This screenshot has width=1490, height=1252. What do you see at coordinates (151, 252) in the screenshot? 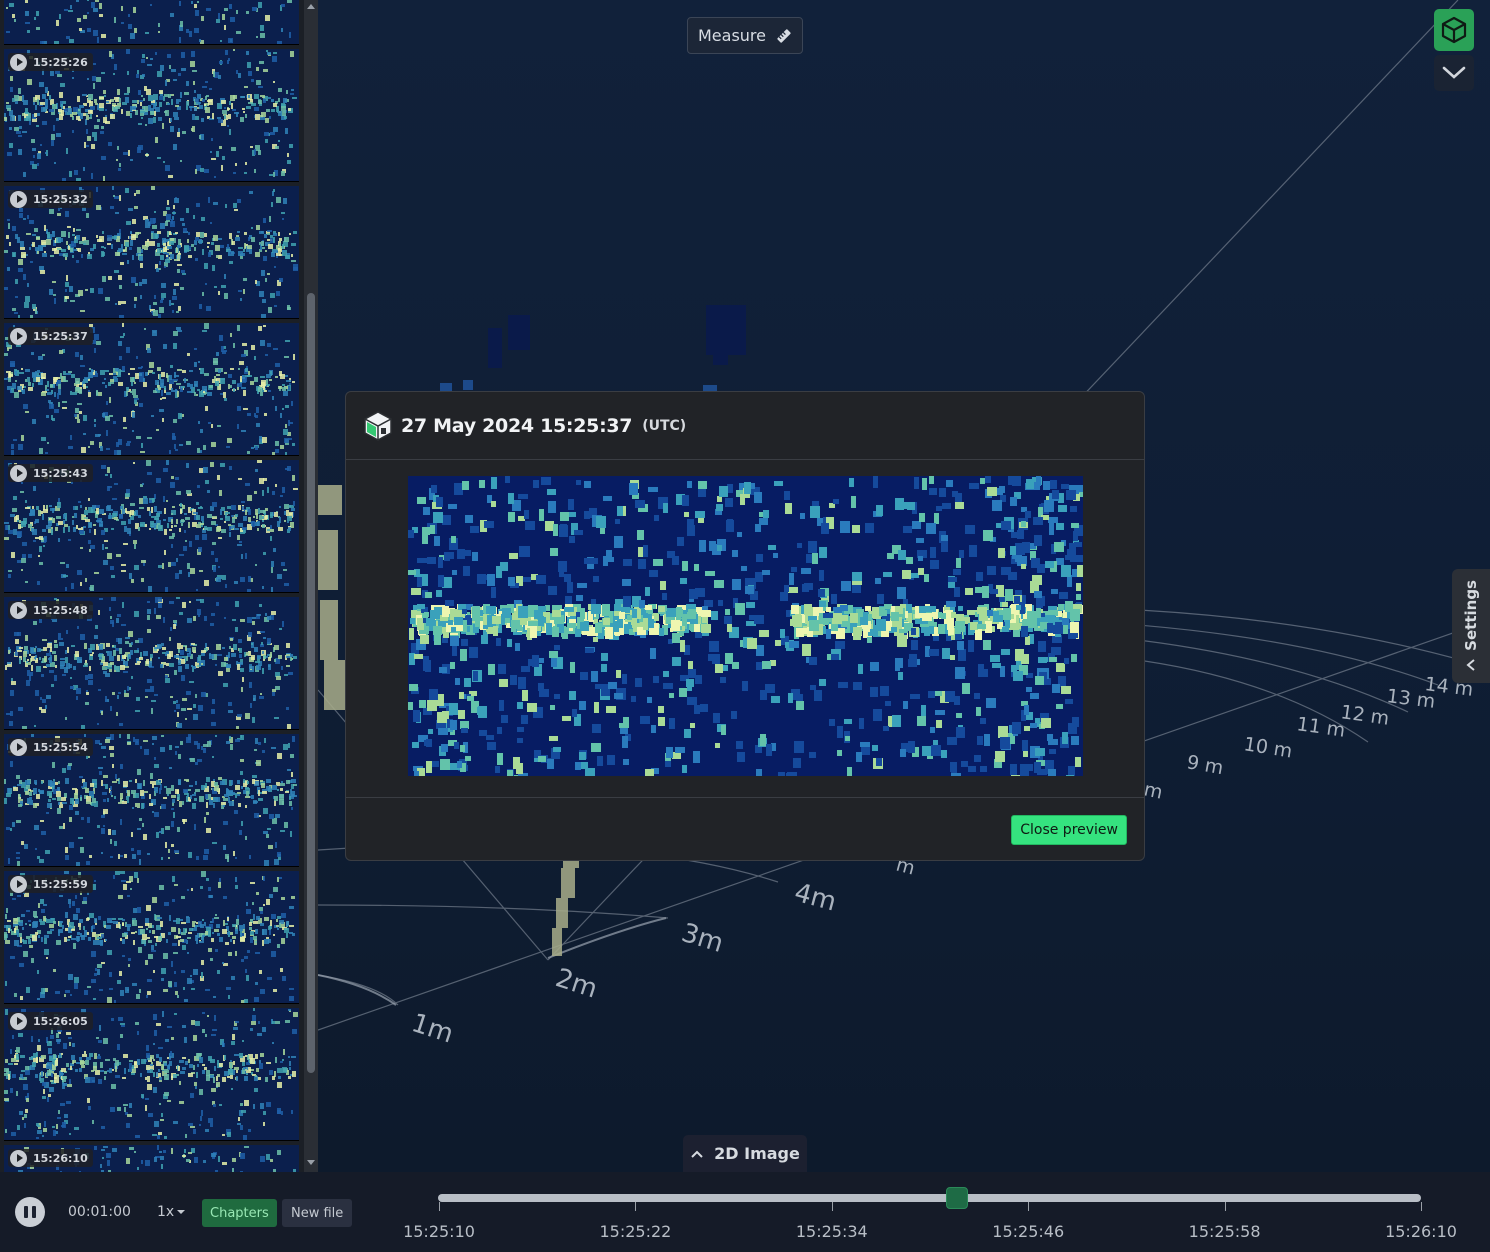
I see `thumbnail-item: 15:25:32` at bounding box center [151, 252].